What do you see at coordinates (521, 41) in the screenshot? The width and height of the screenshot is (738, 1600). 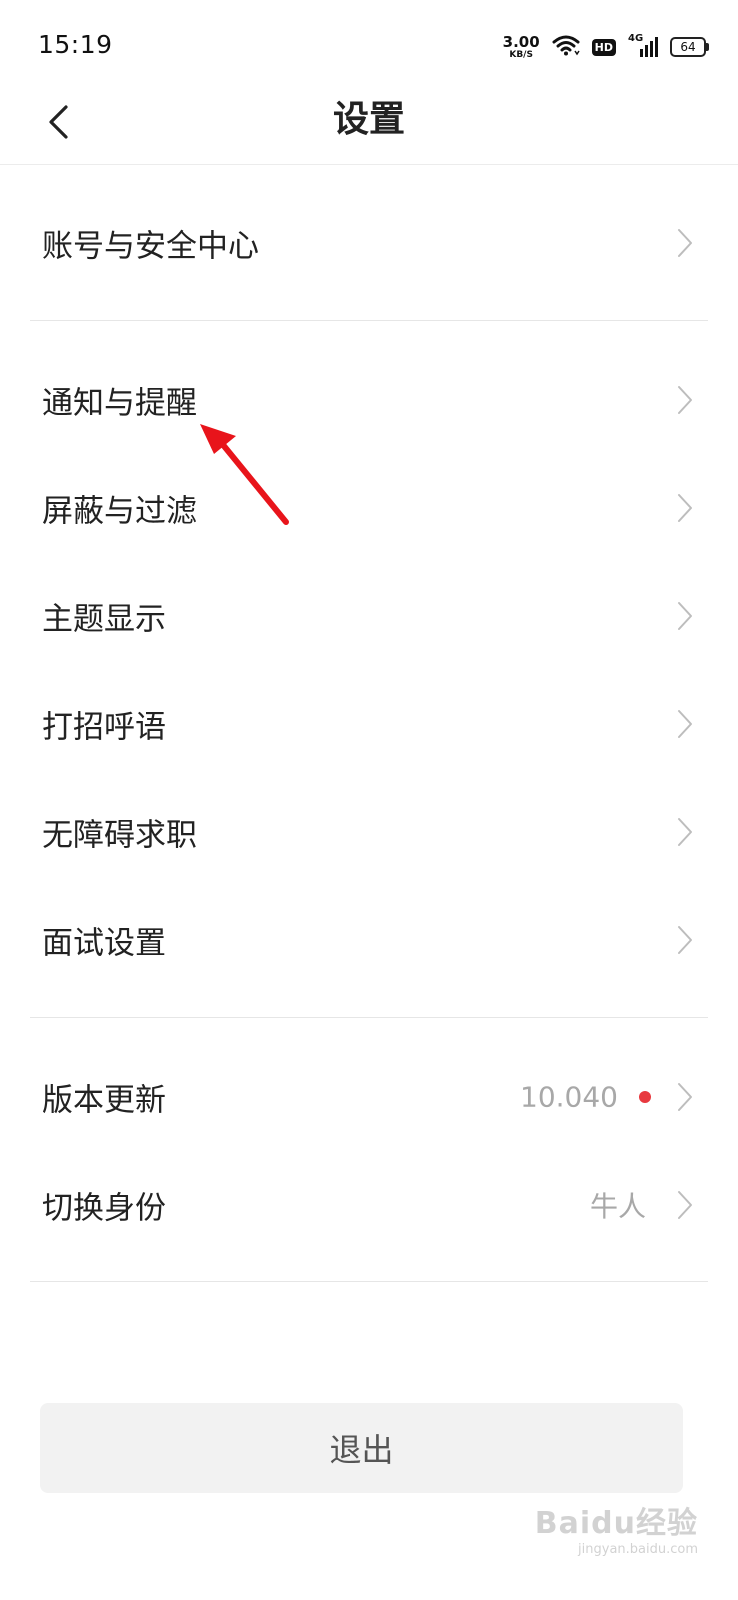 I see `network-speed-value: 3.00` at bounding box center [521, 41].